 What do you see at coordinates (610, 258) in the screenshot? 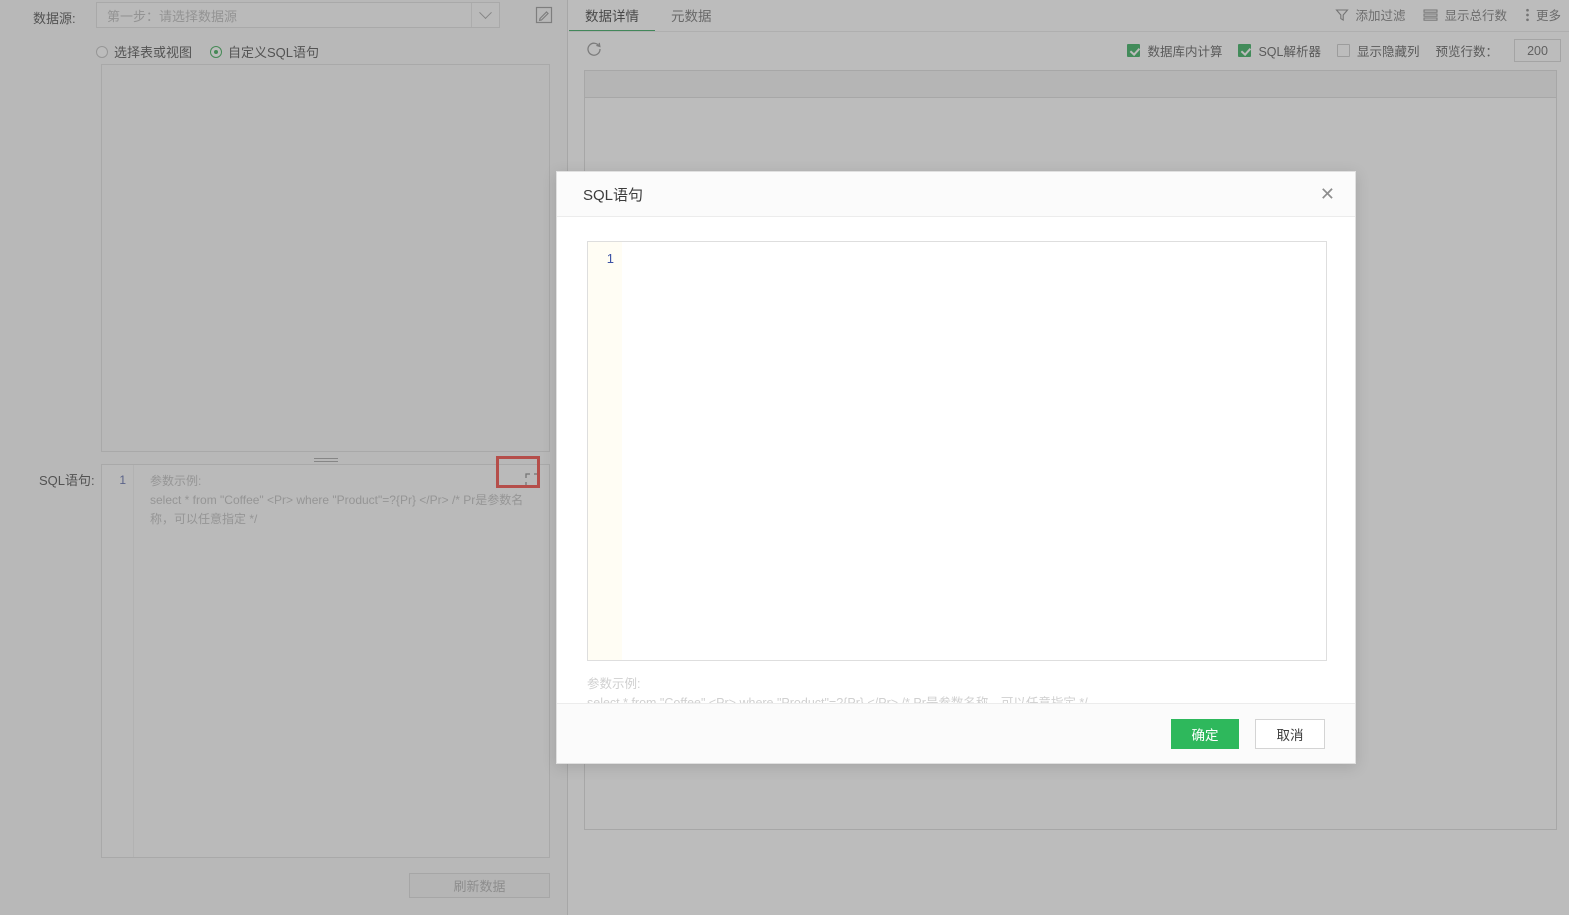
I see `code-line-number: 1` at bounding box center [610, 258].